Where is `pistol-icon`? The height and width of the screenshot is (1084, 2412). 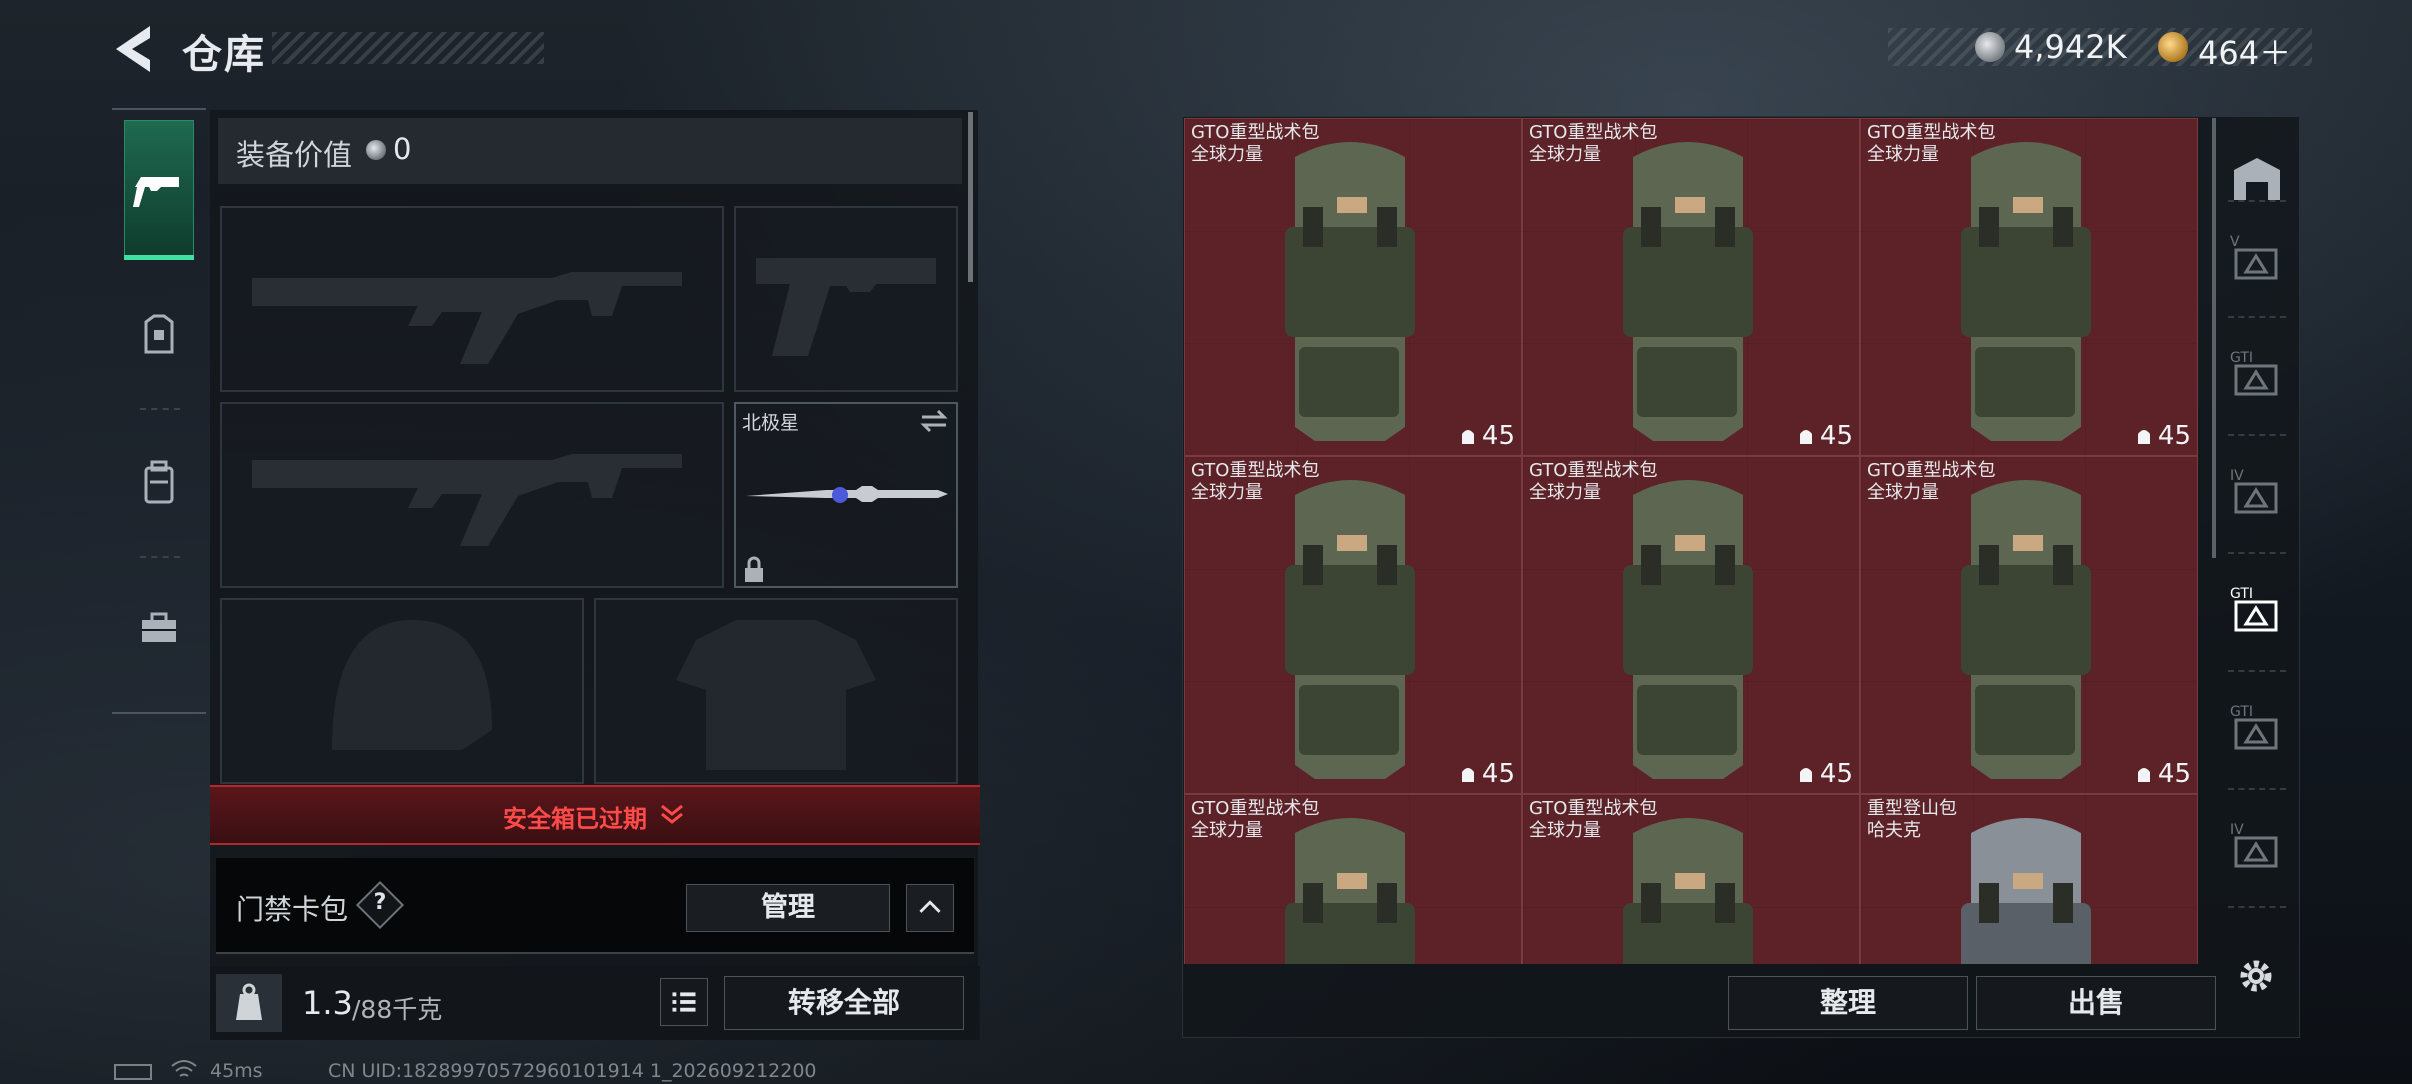
pistol-icon is located at coordinates (156, 192).